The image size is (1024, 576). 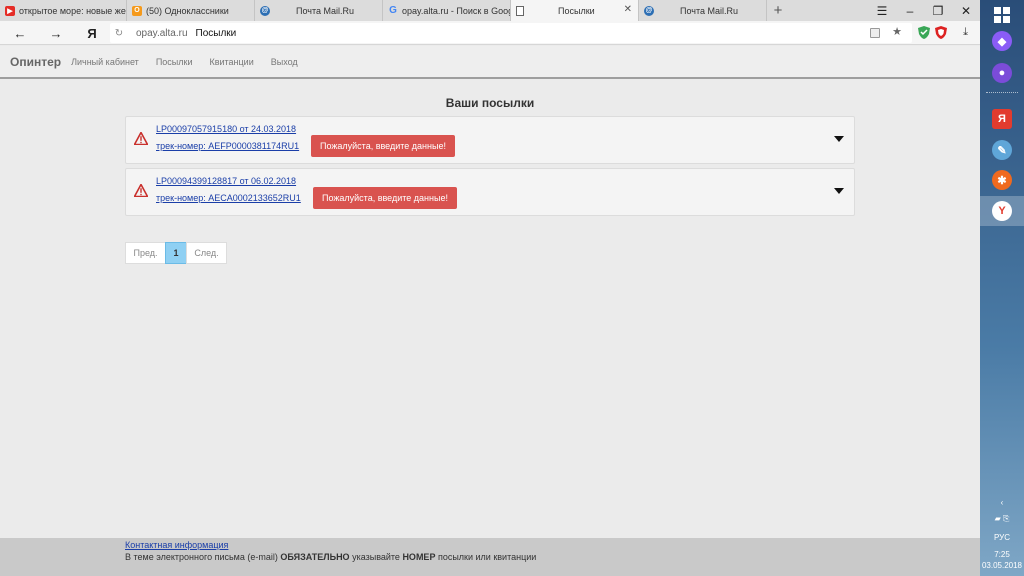 I want to click on lock-icon, so click(x=875, y=33).